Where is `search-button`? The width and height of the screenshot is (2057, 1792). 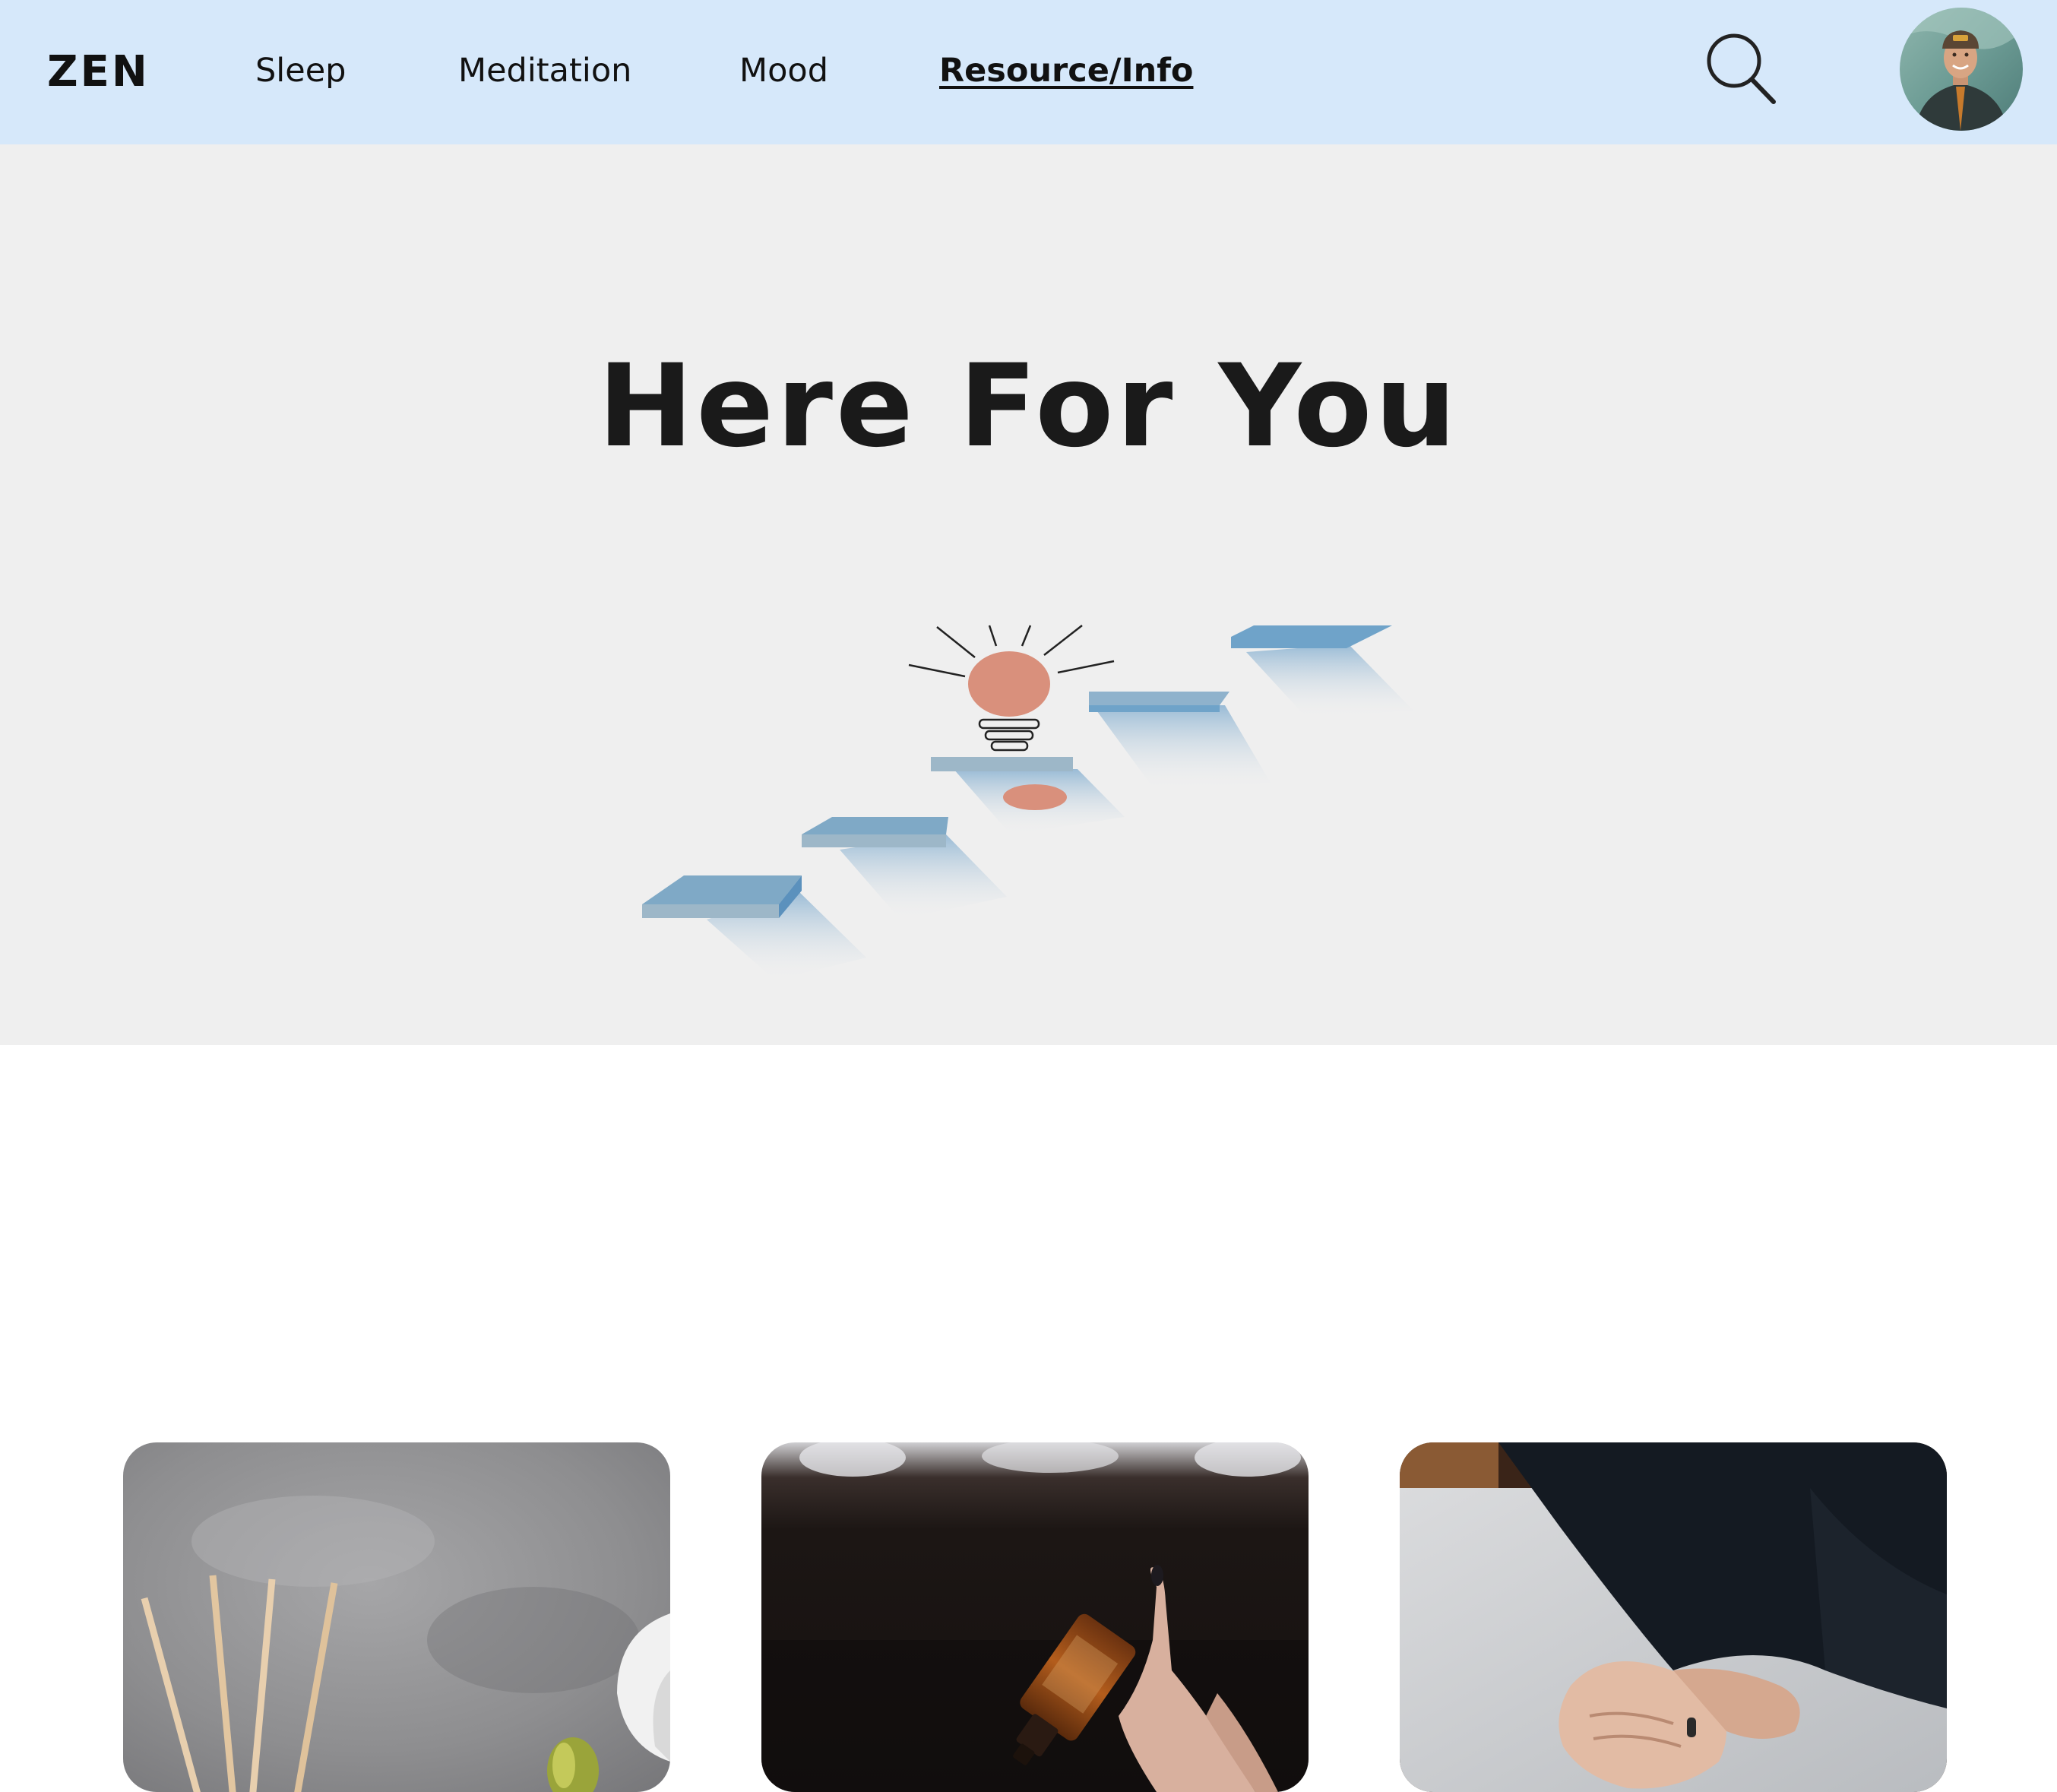
search-button is located at coordinates (1742, 69).